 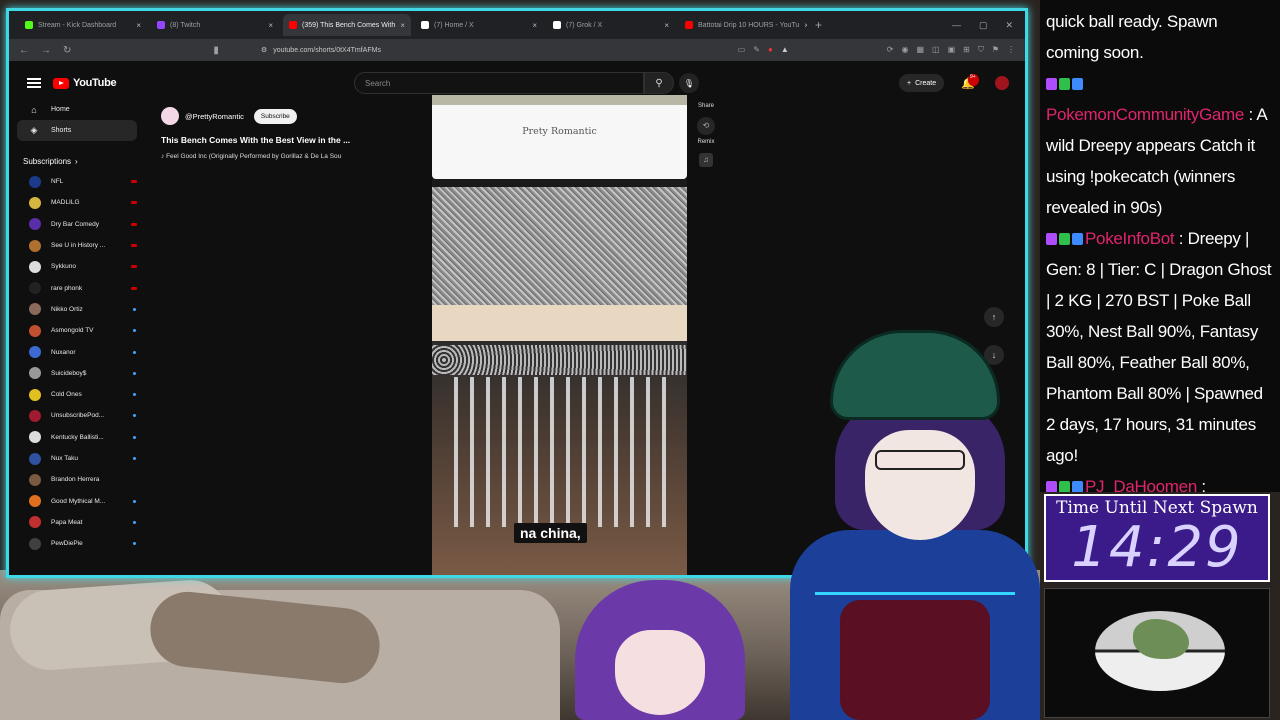 What do you see at coordinates (1130, 238) in the screenshot?
I see `chat-username: PokeInfoBot` at bounding box center [1130, 238].